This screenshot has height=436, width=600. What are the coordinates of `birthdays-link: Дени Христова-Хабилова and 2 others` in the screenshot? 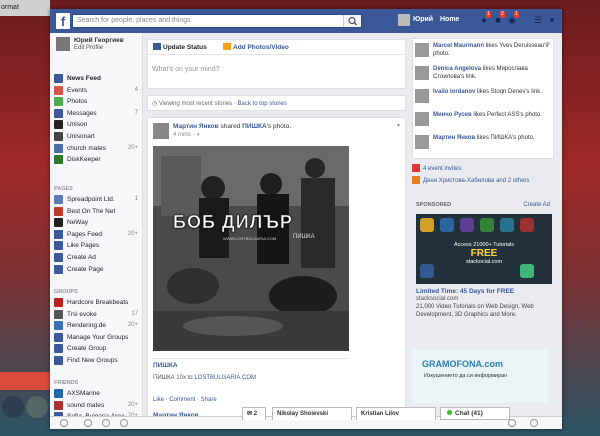 It's located at (470, 180).